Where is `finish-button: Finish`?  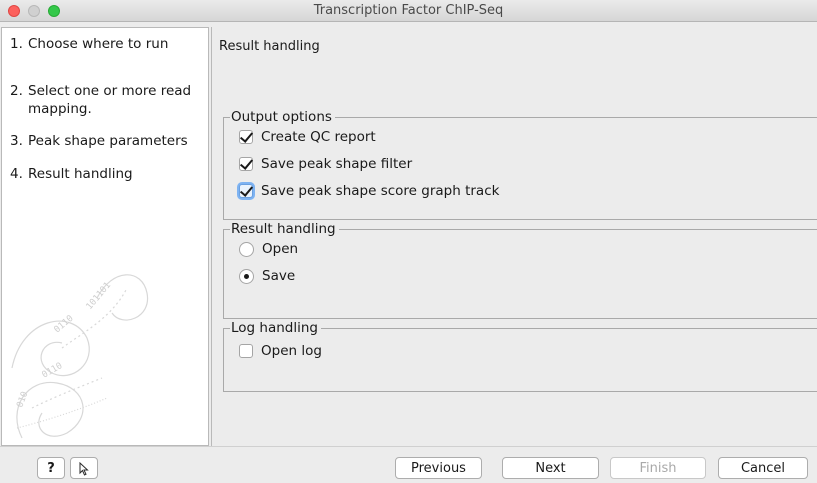
finish-button: Finish is located at coordinates (658, 468).